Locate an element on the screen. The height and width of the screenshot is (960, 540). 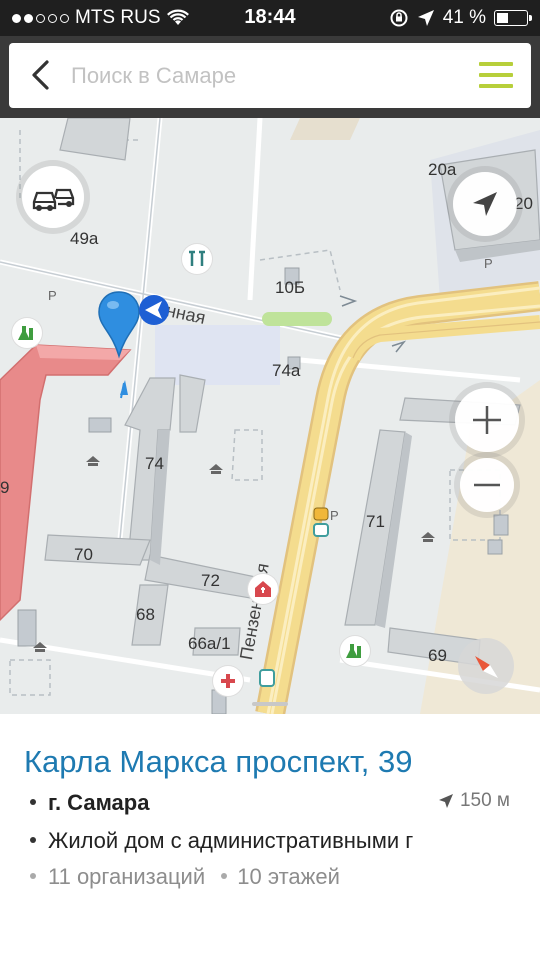
rotation-lock-icon is located at coordinates (399, 18).